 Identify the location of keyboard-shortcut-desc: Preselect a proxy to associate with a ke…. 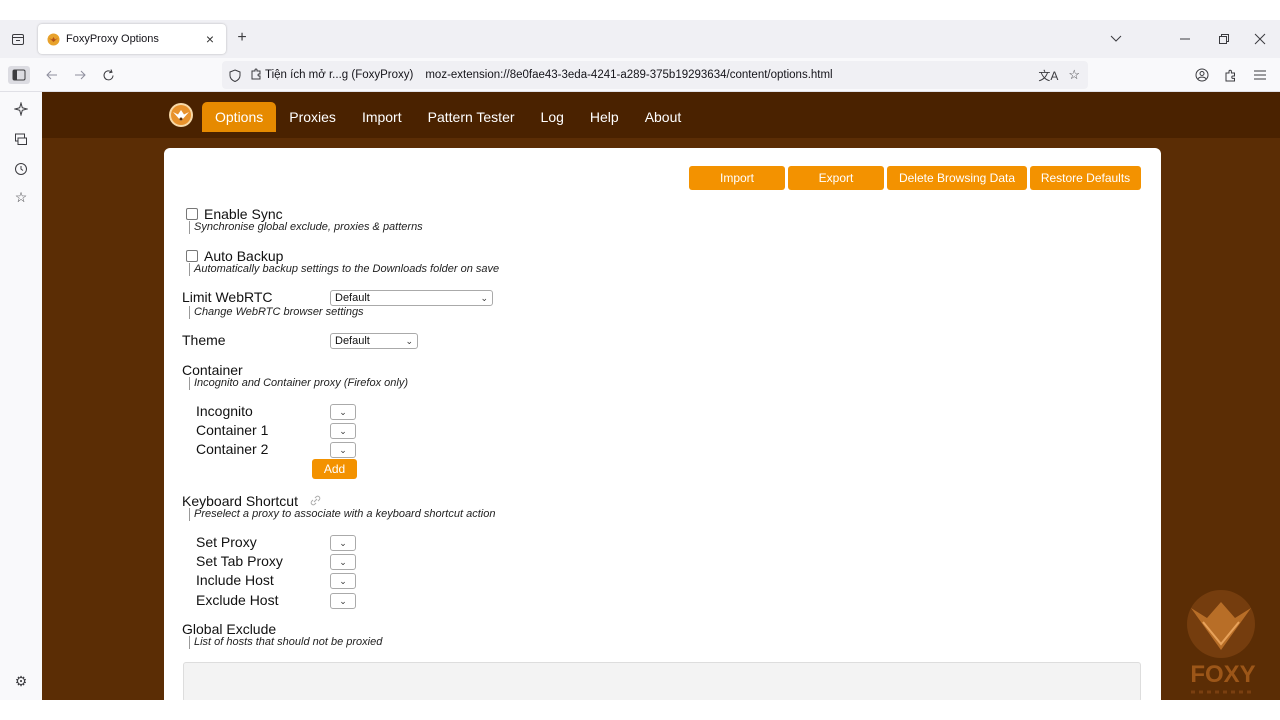
(342, 514).